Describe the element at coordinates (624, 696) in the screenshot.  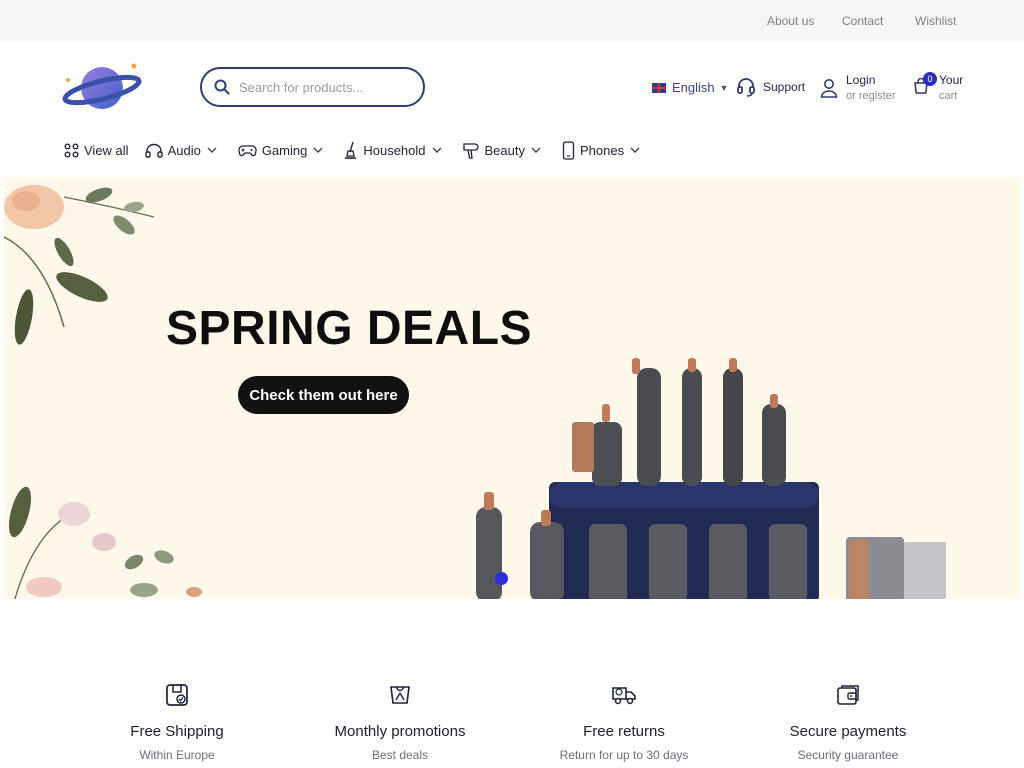
I see `truck-icon` at that location.